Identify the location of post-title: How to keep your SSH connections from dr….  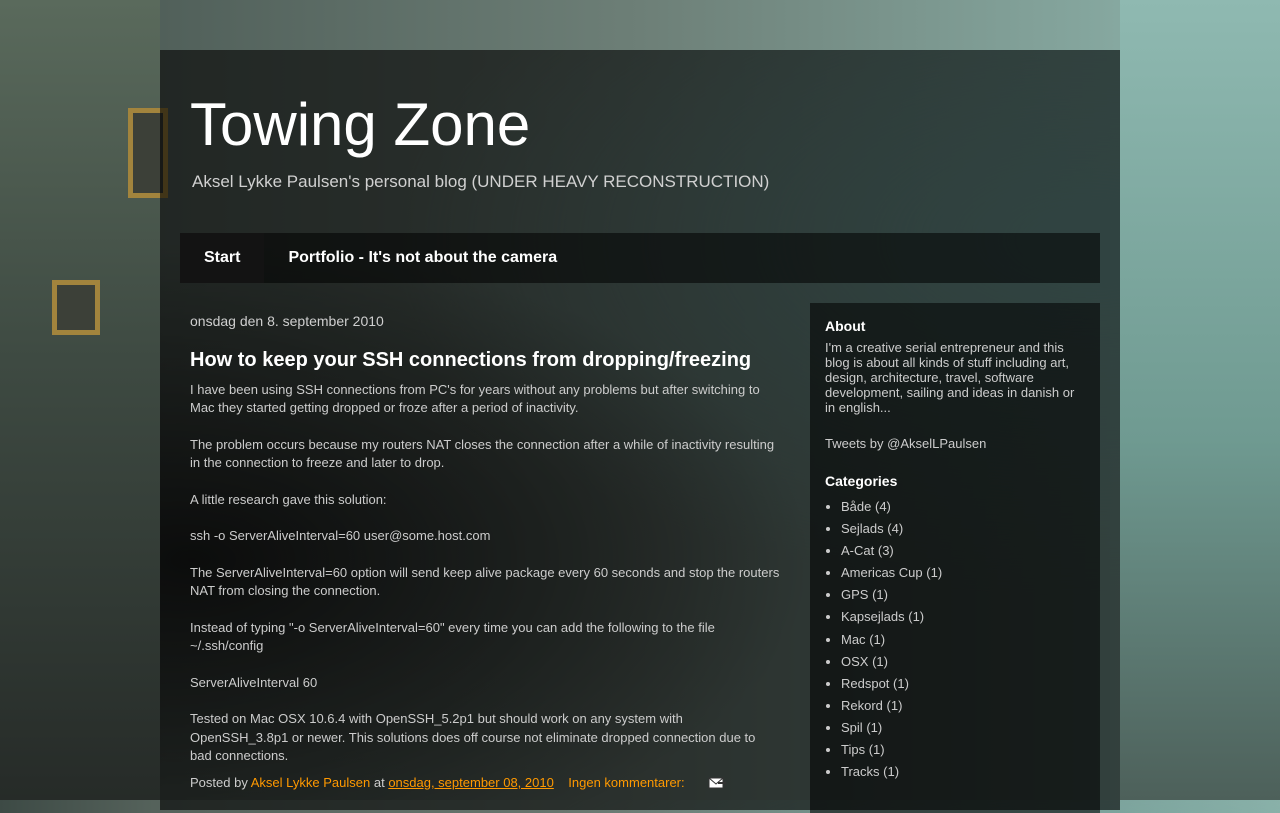
(485, 360).